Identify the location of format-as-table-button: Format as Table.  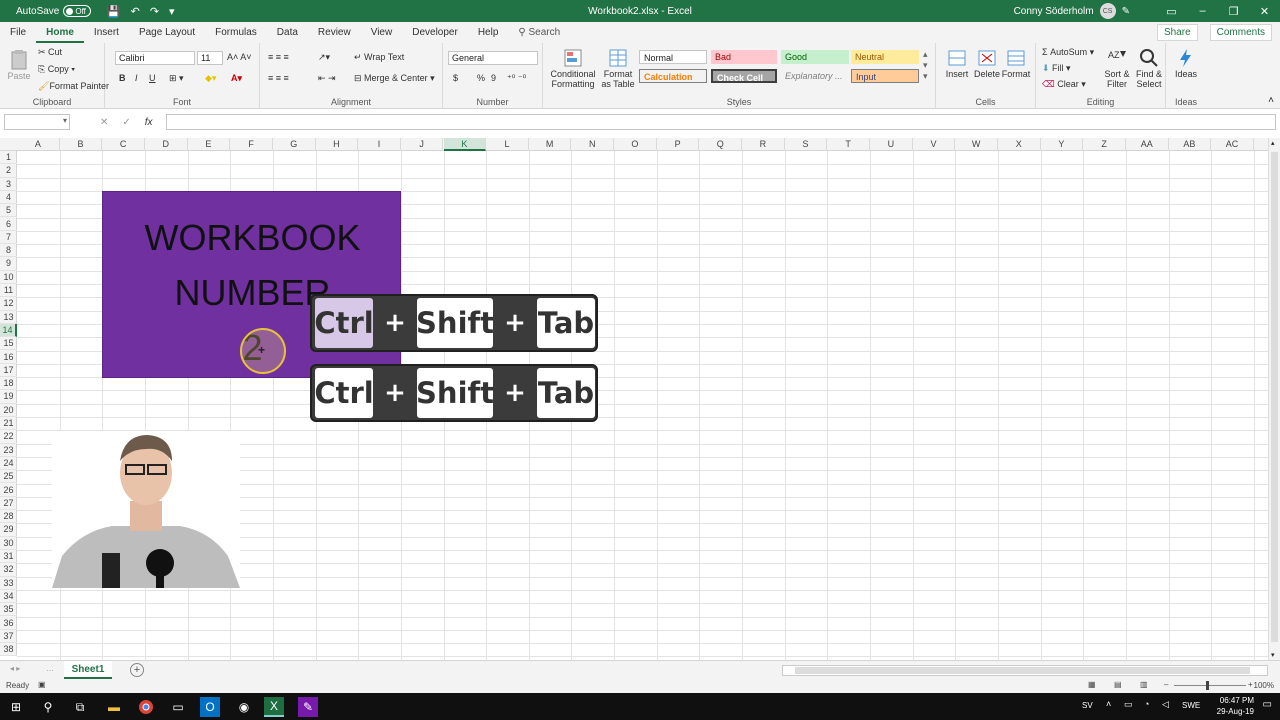
(618, 68).